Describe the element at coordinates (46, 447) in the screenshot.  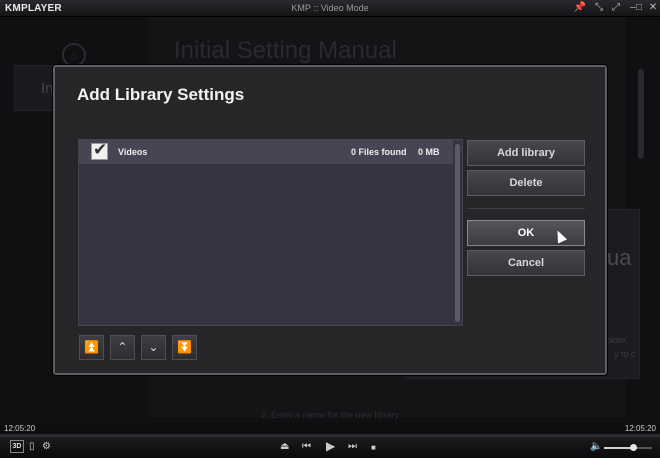
I see `settings-icon: ⚙` at that location.